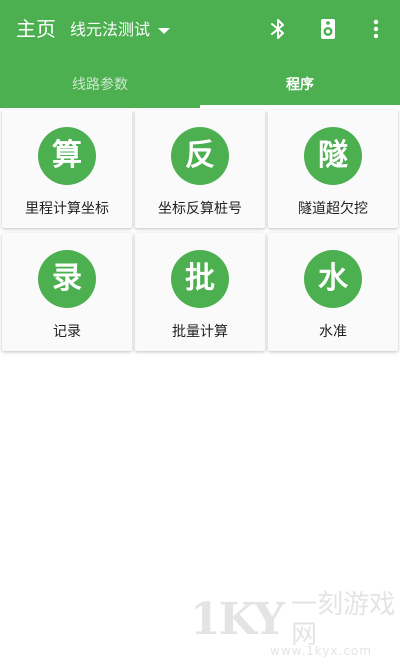  I want to click on project-name: 线元法测试, so click(110, 29).